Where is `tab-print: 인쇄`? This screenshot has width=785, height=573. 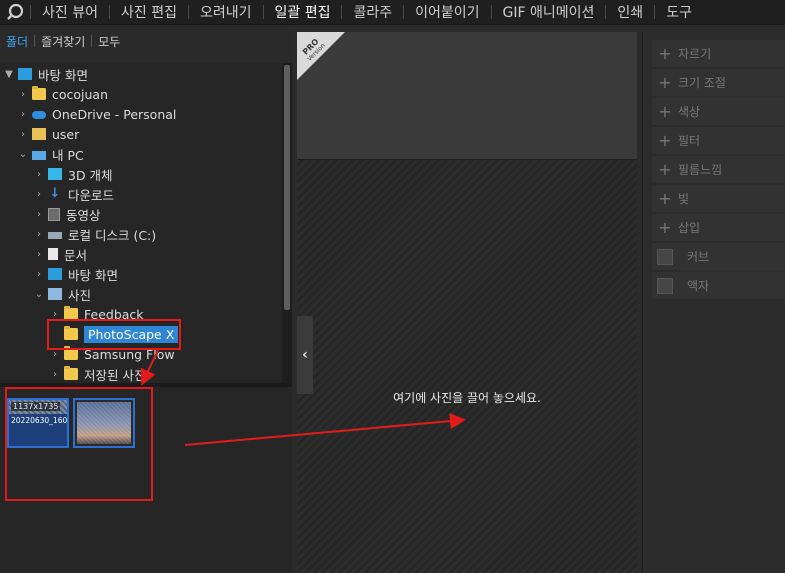 tab-print: 인쇄 is located at coordinates (630, 12).